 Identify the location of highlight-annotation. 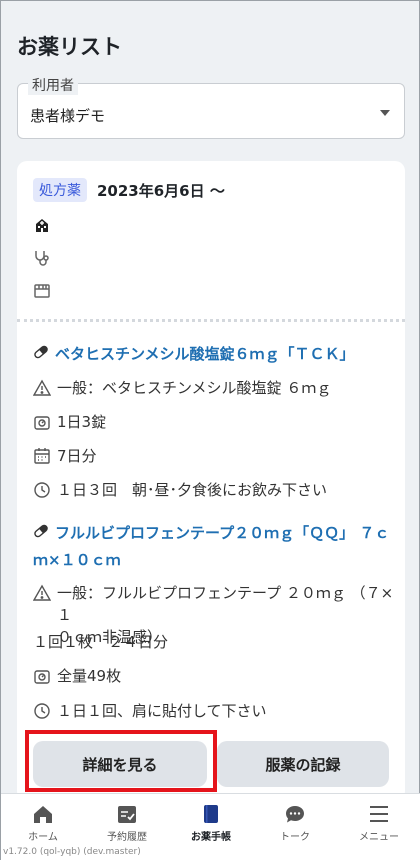
(121, 761).